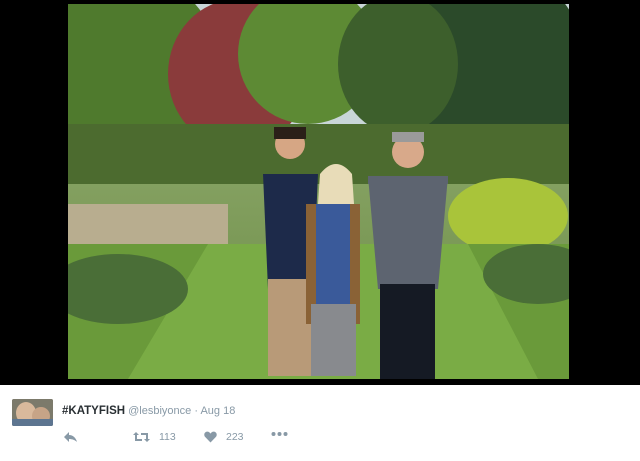 The width and height of the screenshot is (640, 461). I want to click on more-options-button, so click(279, 434).